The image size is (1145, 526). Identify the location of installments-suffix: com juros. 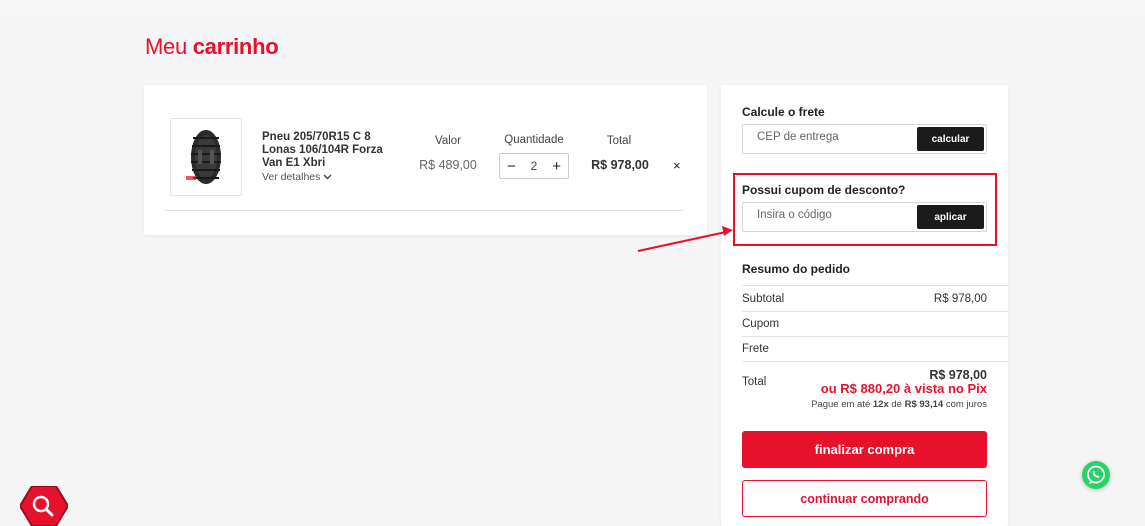
(966, 404).